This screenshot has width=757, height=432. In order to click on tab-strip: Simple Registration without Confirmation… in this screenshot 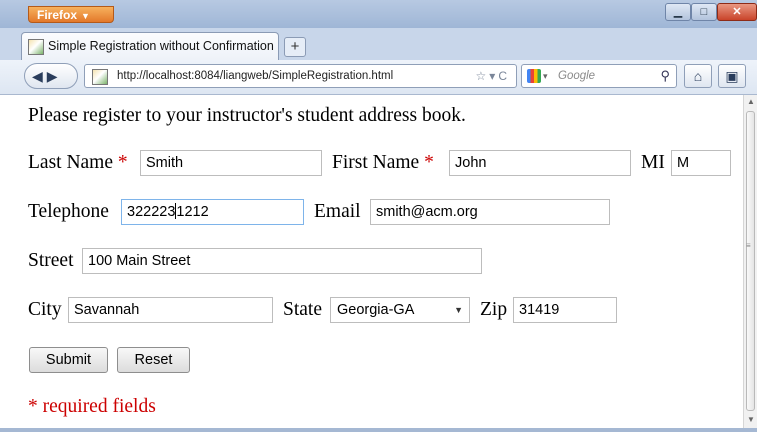, I will do `click(378, 44)`.